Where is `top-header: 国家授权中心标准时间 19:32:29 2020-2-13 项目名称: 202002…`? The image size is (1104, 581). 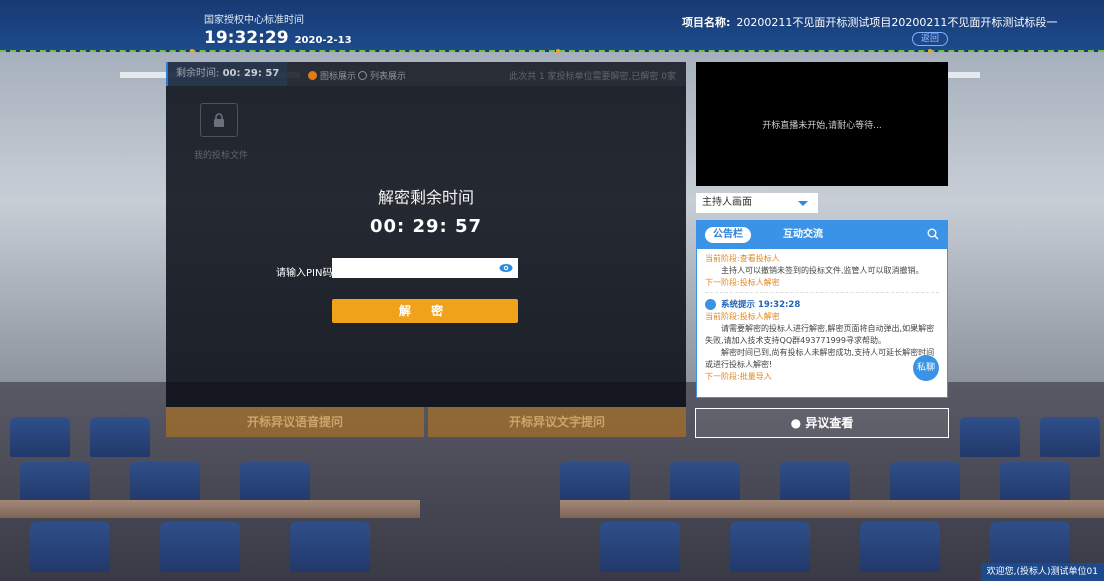
top-header: 国家授权中心标准时间 19:32:29 2020-2-13 项目名称: 202002… is located at coordinates (552, 26).